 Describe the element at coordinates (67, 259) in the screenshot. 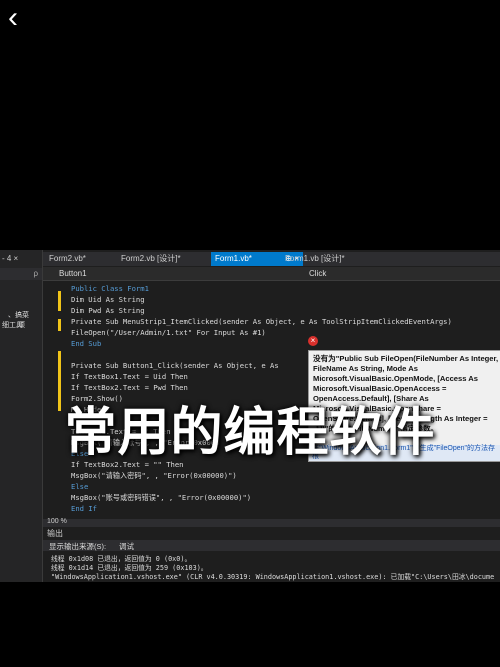

I see `tab-form2-vb: Form2.vb*` at that location.